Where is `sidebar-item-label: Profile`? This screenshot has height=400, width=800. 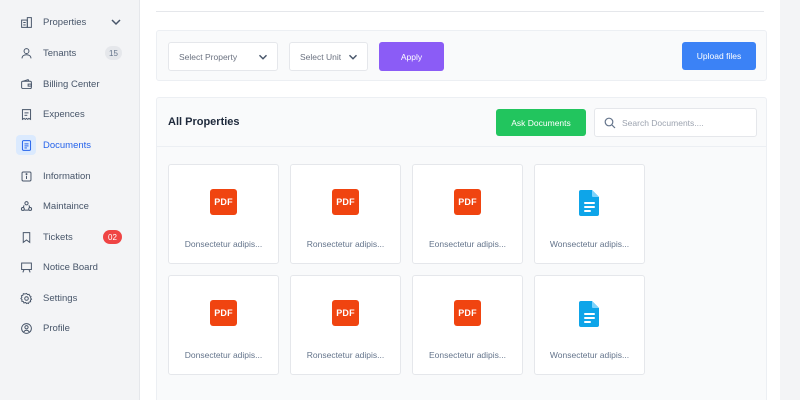
sidebar-item-label: Profile is located at coordinates (56, 328).